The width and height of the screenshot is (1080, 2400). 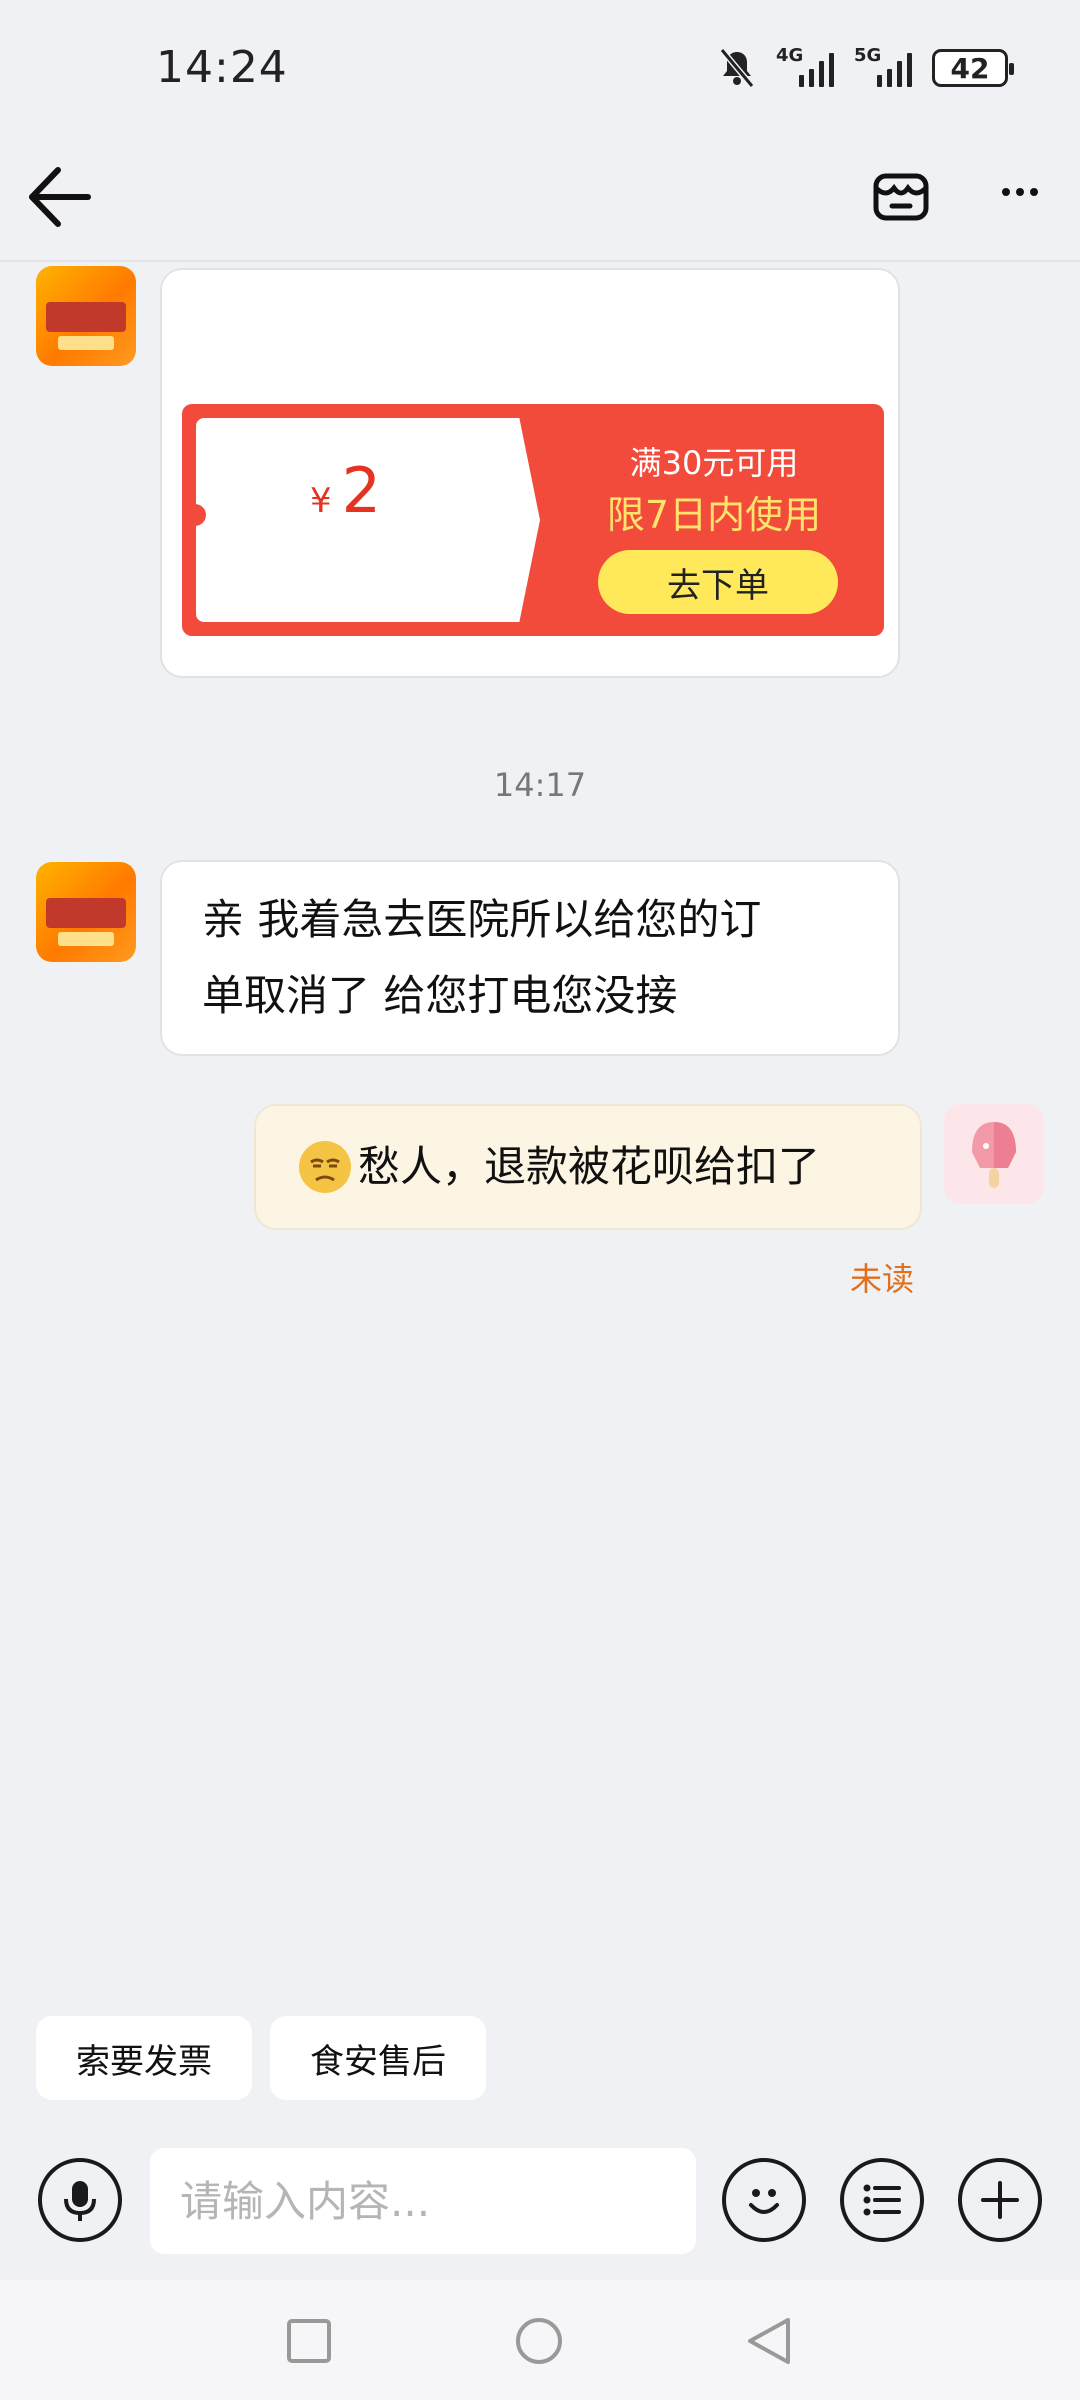 I want to click on back-nav-icon, so click(x=769, y=2341).